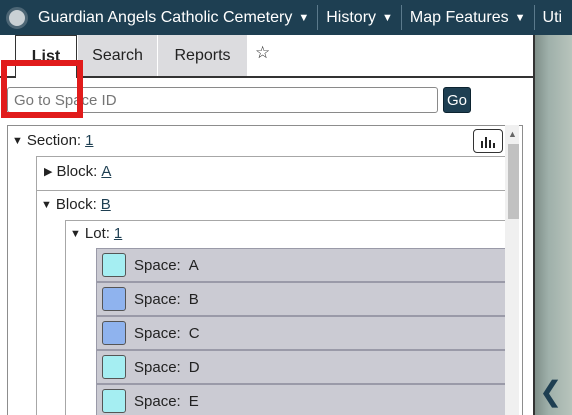  Describe the element at coordinates (48, 171) in the screenshot. I see `caret-right-icon: ▶` at that location.